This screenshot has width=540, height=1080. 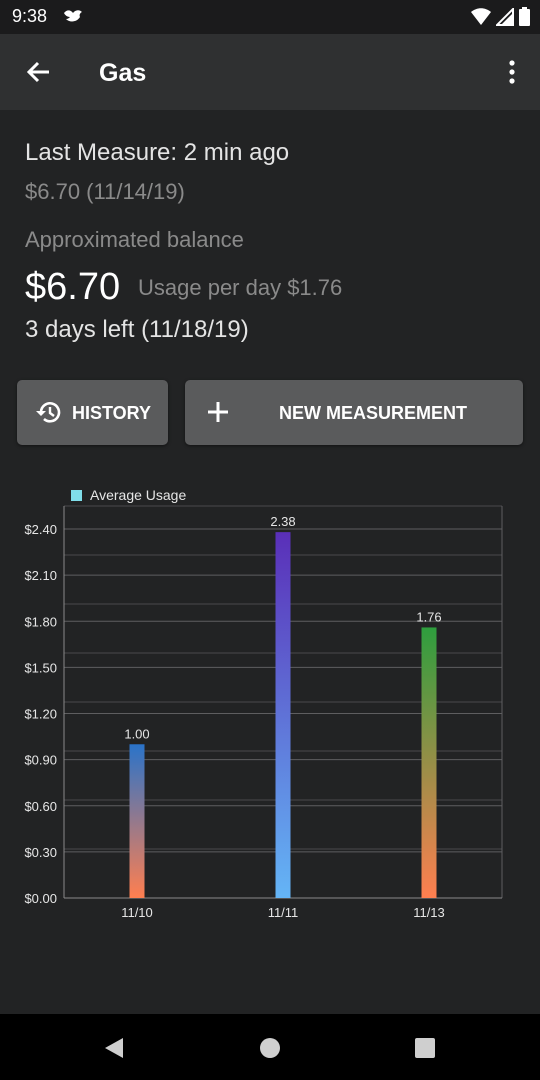 I want to click on y-tick-label: $0.90, so click(x=40, y=760).